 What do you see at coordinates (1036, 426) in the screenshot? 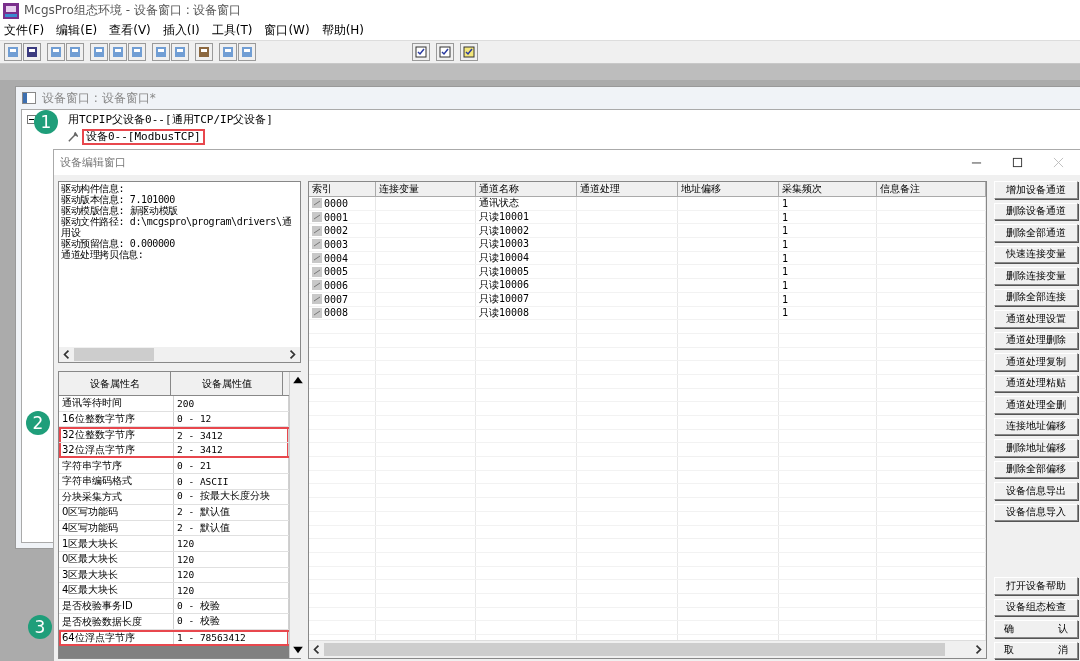
I see `action-button: 连接地址偏移` at bounding box center [1036, 426].